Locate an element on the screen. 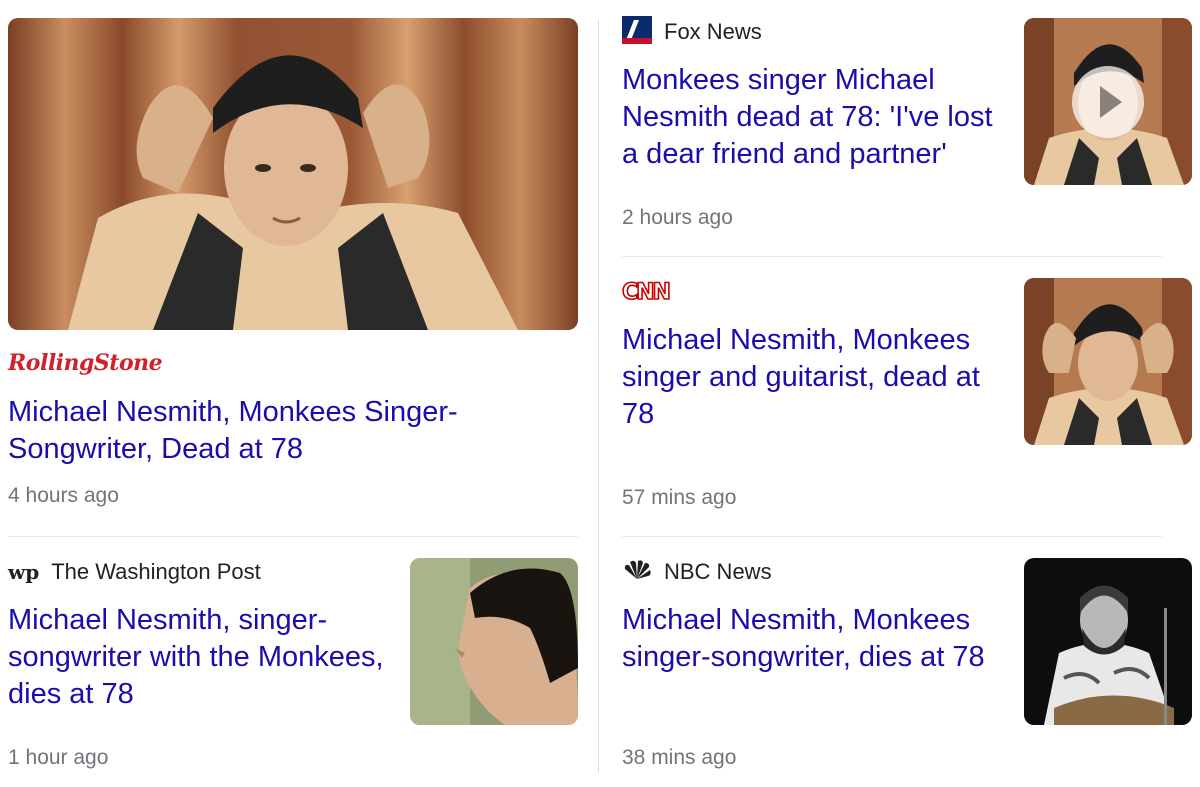 Image resolution: width=1200 pixels, height=787 pixels. rolling-stone-logo: RollingStone is located at coordinates (85, 363).